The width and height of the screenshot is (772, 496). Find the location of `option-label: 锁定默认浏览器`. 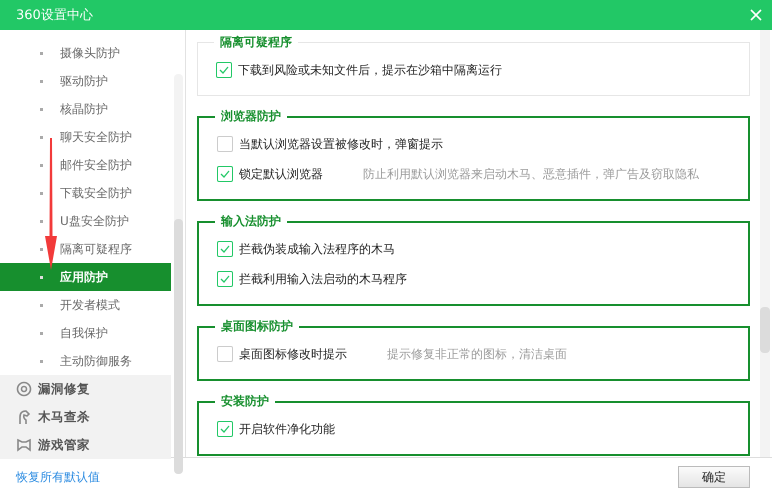

option-label: 锁定默认浏览器 is located at coordinates (281, 174).